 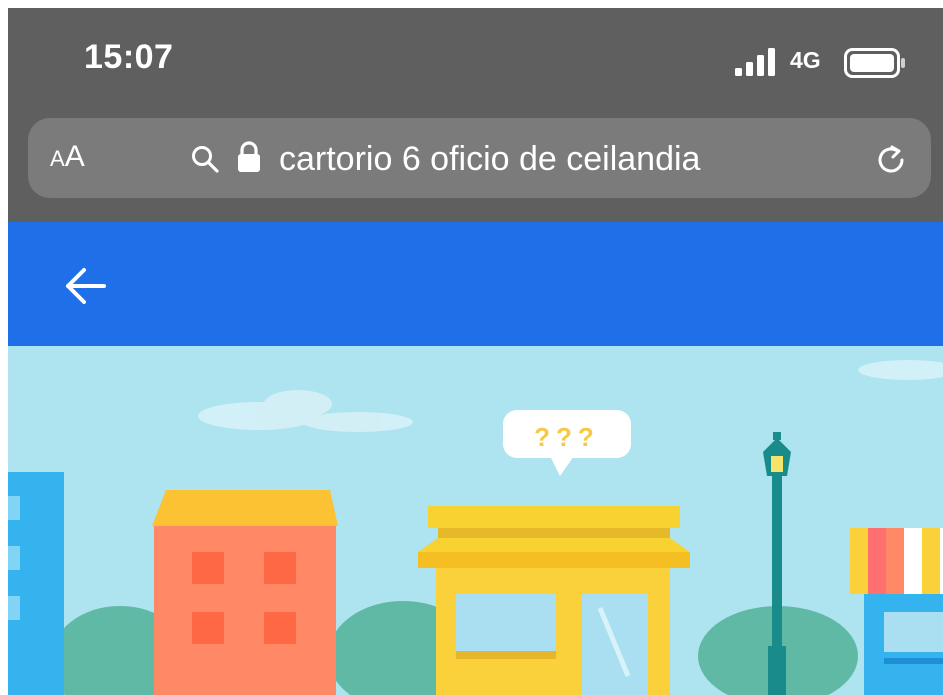 What do you see at coordinates (805, 60) in the screenshot?
I see `network-type: 4G` at bounding box center [805, 60].